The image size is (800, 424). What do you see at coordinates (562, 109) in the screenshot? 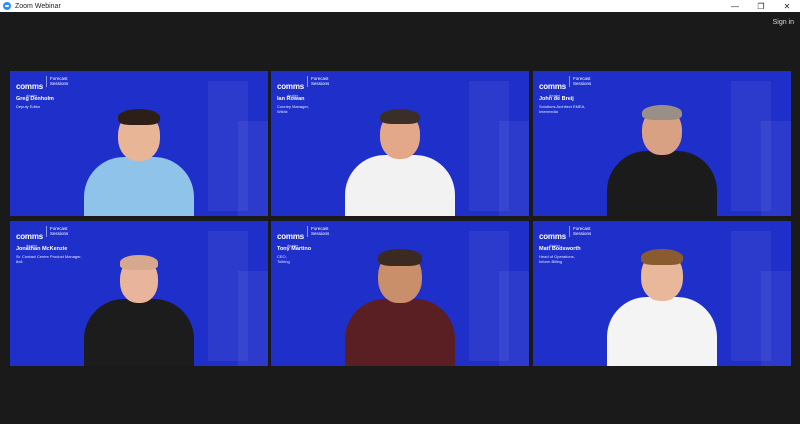
I see `participant-role: Solutions Architect EMEA, Intermedia` at bounding box center [562, 109].